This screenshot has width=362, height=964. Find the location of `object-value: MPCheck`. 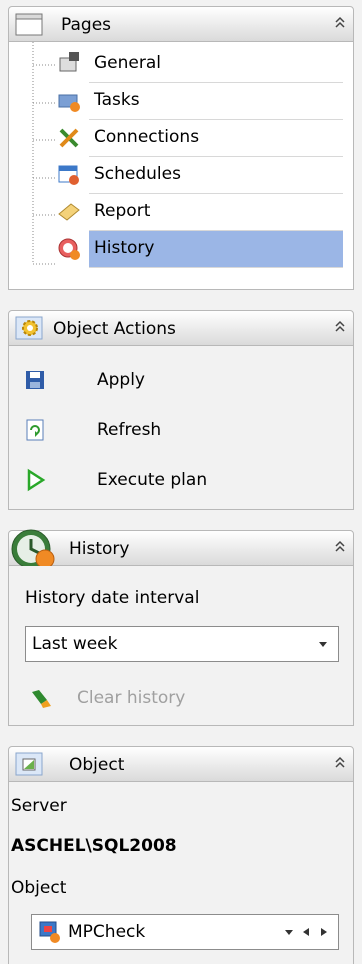

object-value: MPCheck is located at coordinates (107, 932).